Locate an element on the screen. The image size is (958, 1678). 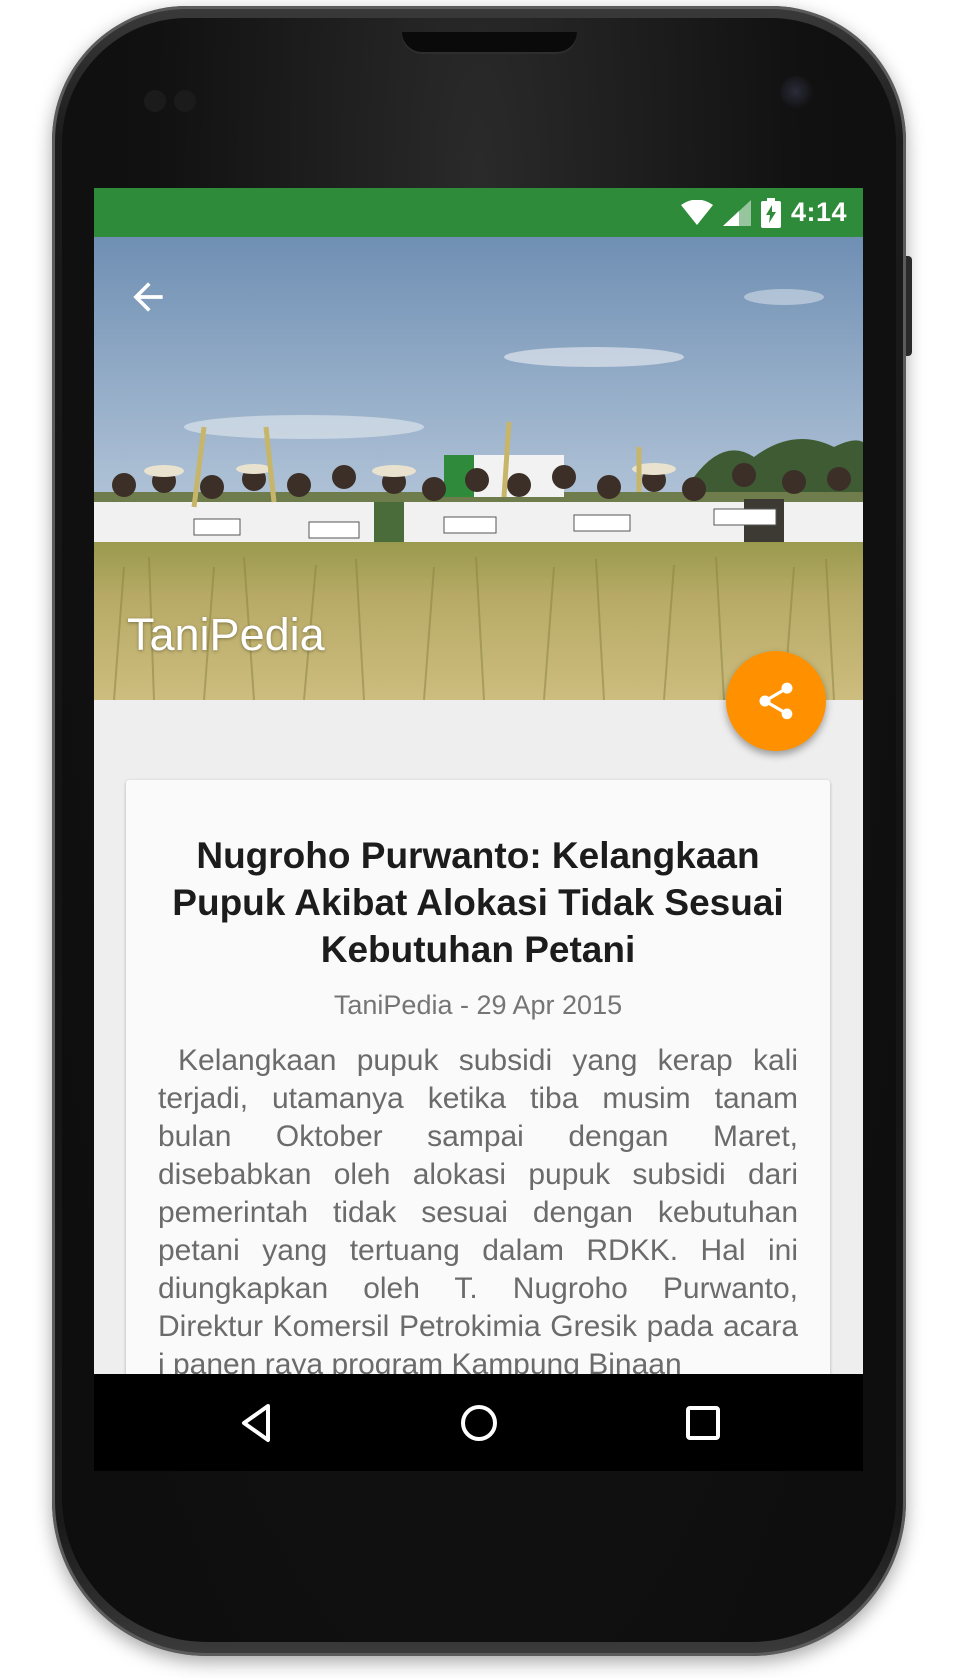
battery-charging-icon is located at coordinates (770, 212).